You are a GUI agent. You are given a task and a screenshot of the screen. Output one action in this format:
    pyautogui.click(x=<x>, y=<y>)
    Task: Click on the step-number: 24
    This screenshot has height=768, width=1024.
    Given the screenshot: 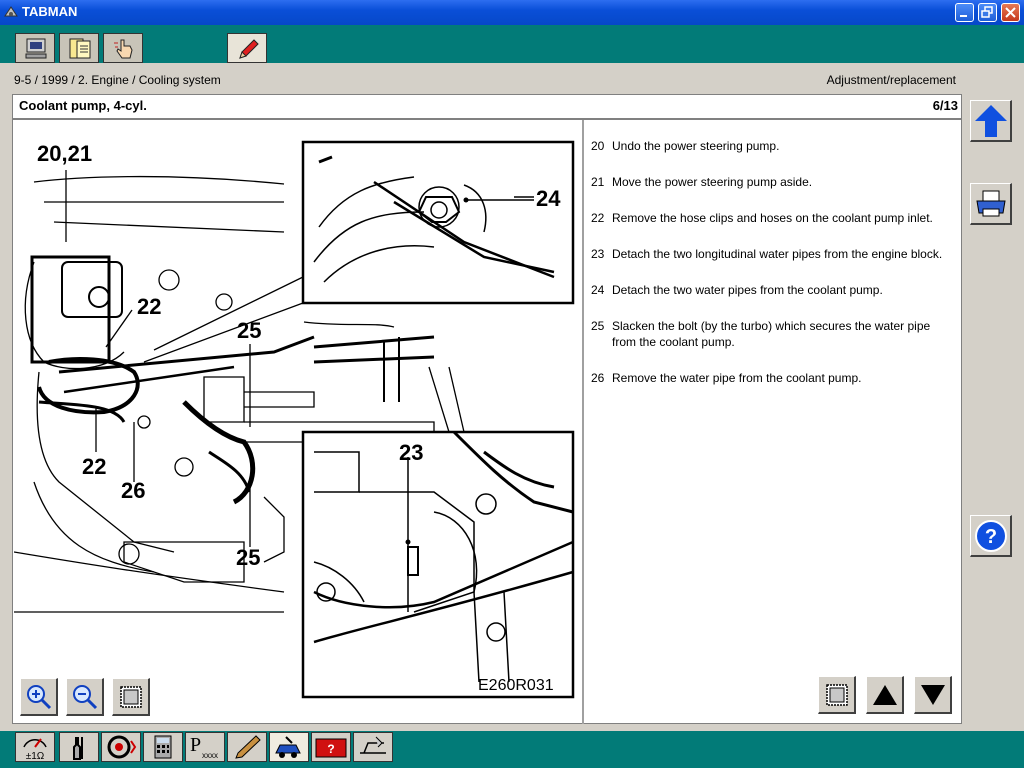 What is the action you would take?
    pyautogui.click(x=598, y=290)
    